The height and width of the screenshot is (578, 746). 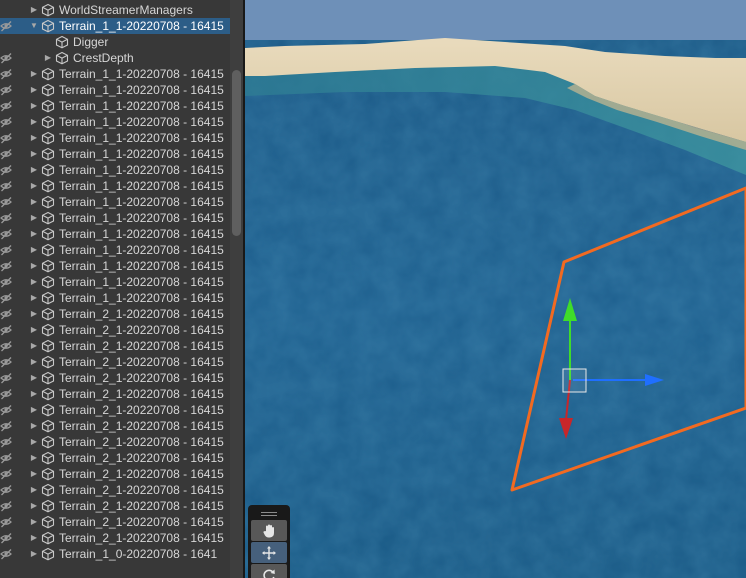 What do you see at coordinates (115, 74) in the screenshot?
I see `hierarchy-row-4: ▶ Terrain_1_1-20220708 - 16415` at bounding box center [115, 74].